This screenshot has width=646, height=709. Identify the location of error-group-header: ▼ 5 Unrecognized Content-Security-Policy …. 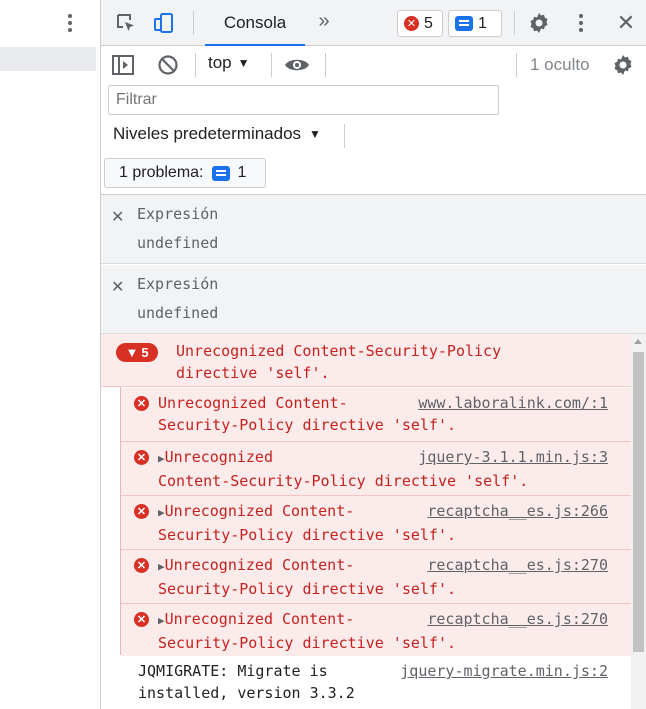
(366, 360).